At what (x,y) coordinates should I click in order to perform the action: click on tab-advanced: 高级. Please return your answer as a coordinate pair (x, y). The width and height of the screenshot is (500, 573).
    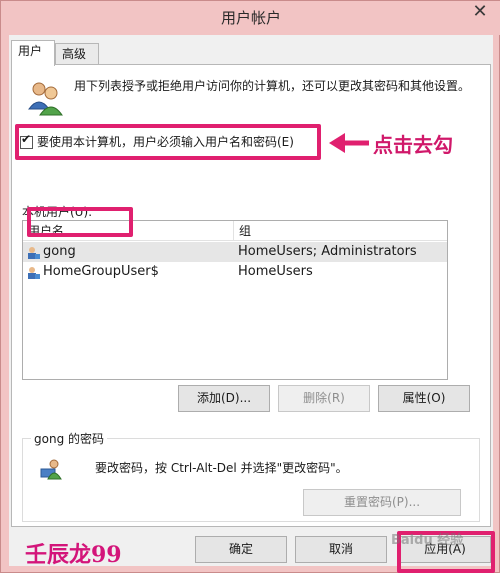
    Looking at the image, I should click on (77, 54).